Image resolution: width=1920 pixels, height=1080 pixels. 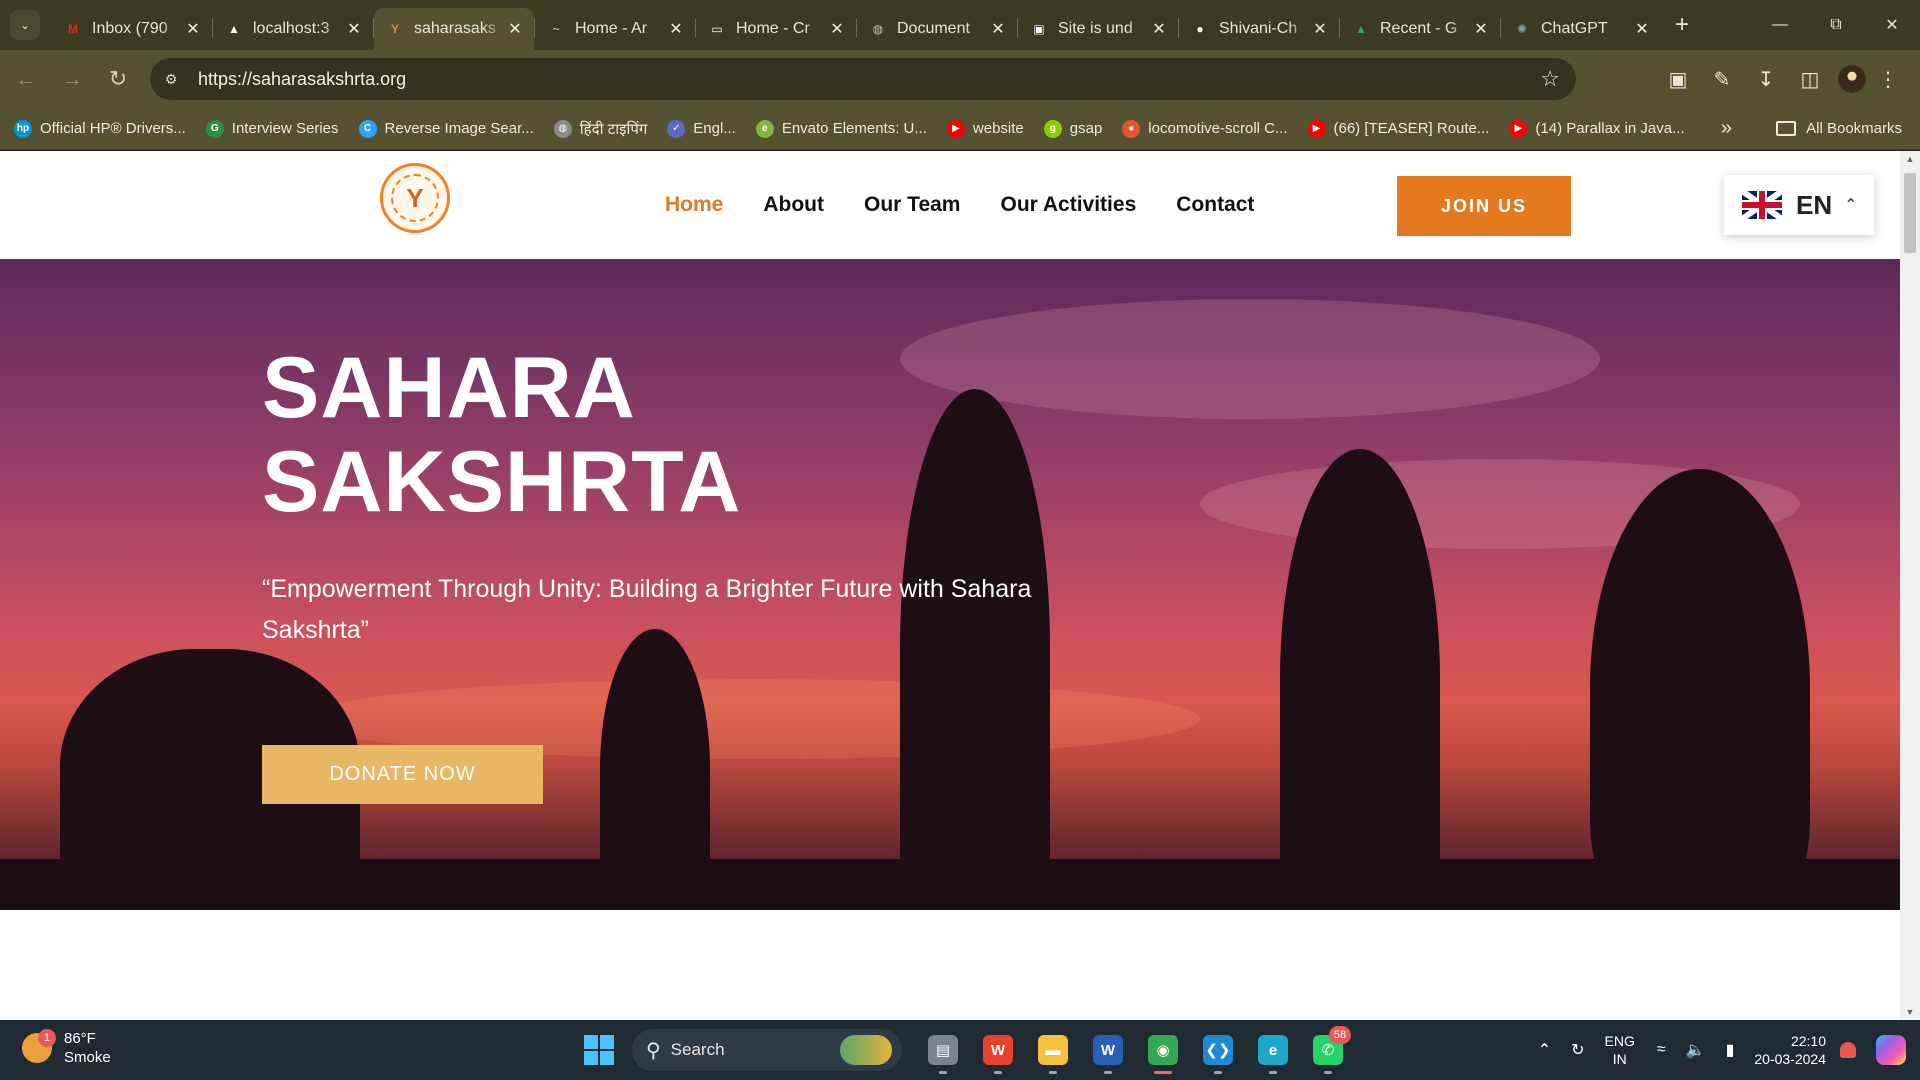 What do you see at coordinates (25, 25) in the screenshot?
I see `tab-search-button: ⌄` at bounding box center [25, 25].